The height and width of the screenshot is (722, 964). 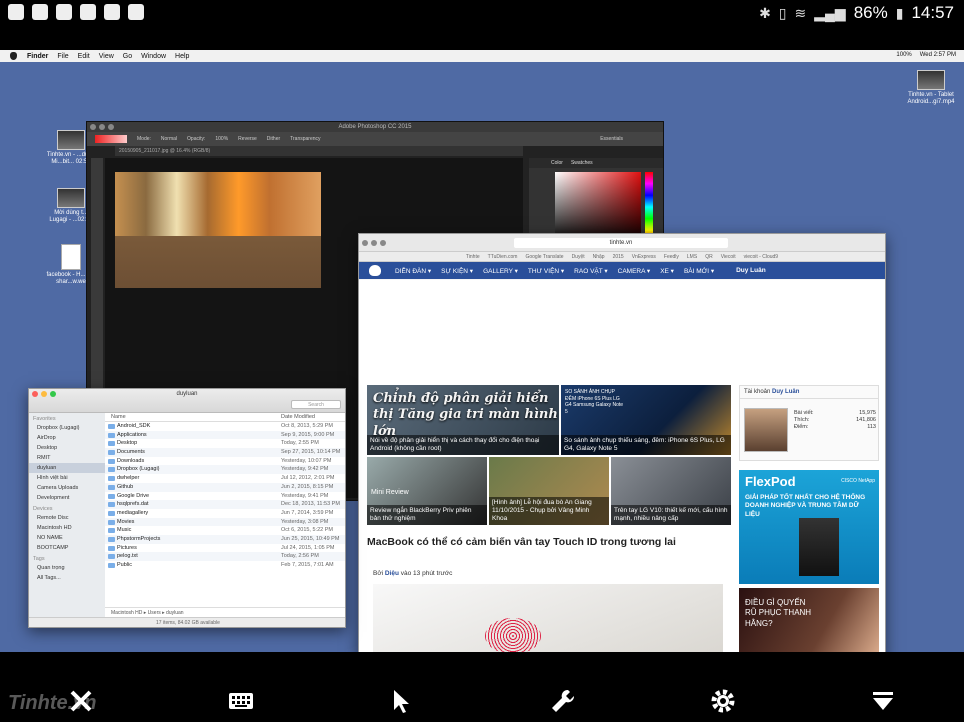 What do you see at coordinates (699, 271) in the screenshot?
I see `nav-new-posts: BÀI MỚI ▾` at bounding box center [699, 271].